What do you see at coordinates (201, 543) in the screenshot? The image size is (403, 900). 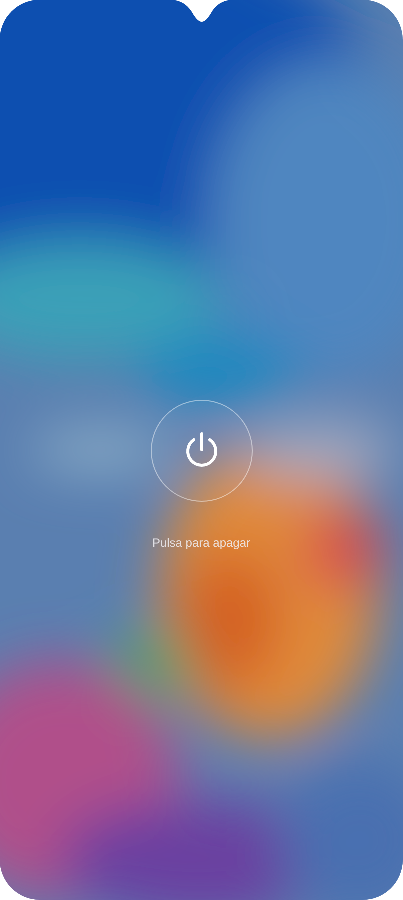 I see `power-off-hint: Pulsa para apagar` at bounding box center [201, 543].